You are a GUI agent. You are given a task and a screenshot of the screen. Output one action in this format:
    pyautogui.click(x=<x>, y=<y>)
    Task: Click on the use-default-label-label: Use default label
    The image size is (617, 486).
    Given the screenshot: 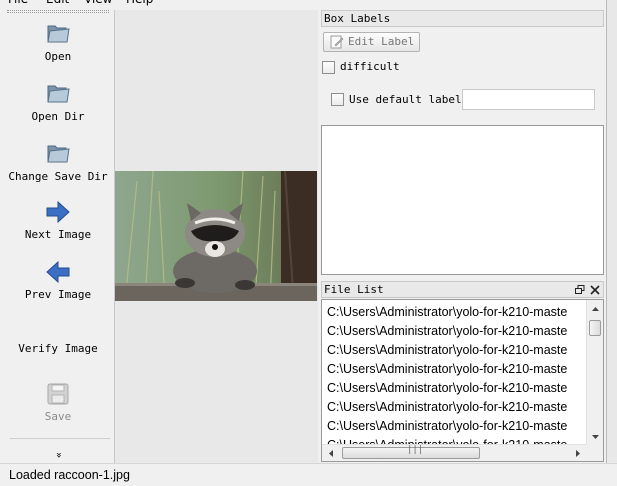 What is the action you would take?
    pyautogui.click(x=405, y=99)
    